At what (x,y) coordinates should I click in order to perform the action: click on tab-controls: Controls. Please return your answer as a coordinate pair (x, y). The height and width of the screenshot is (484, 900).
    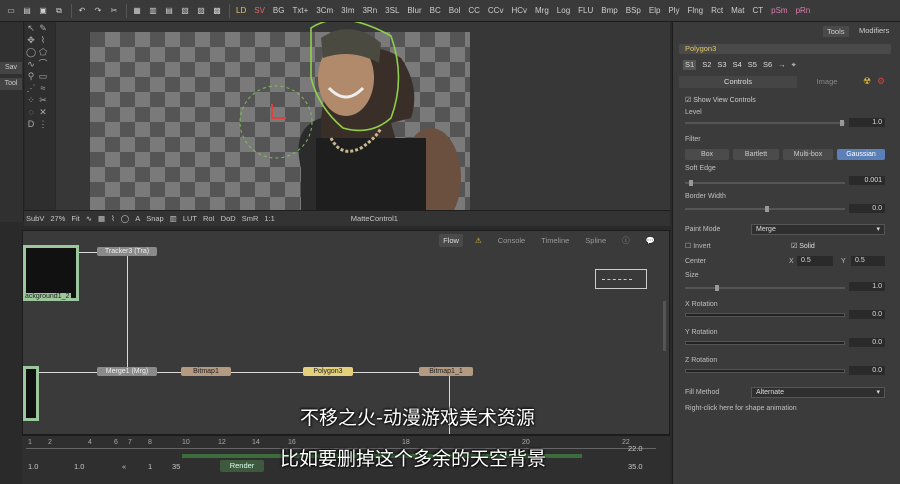
    Looking at the image, I should click on (738, 82).